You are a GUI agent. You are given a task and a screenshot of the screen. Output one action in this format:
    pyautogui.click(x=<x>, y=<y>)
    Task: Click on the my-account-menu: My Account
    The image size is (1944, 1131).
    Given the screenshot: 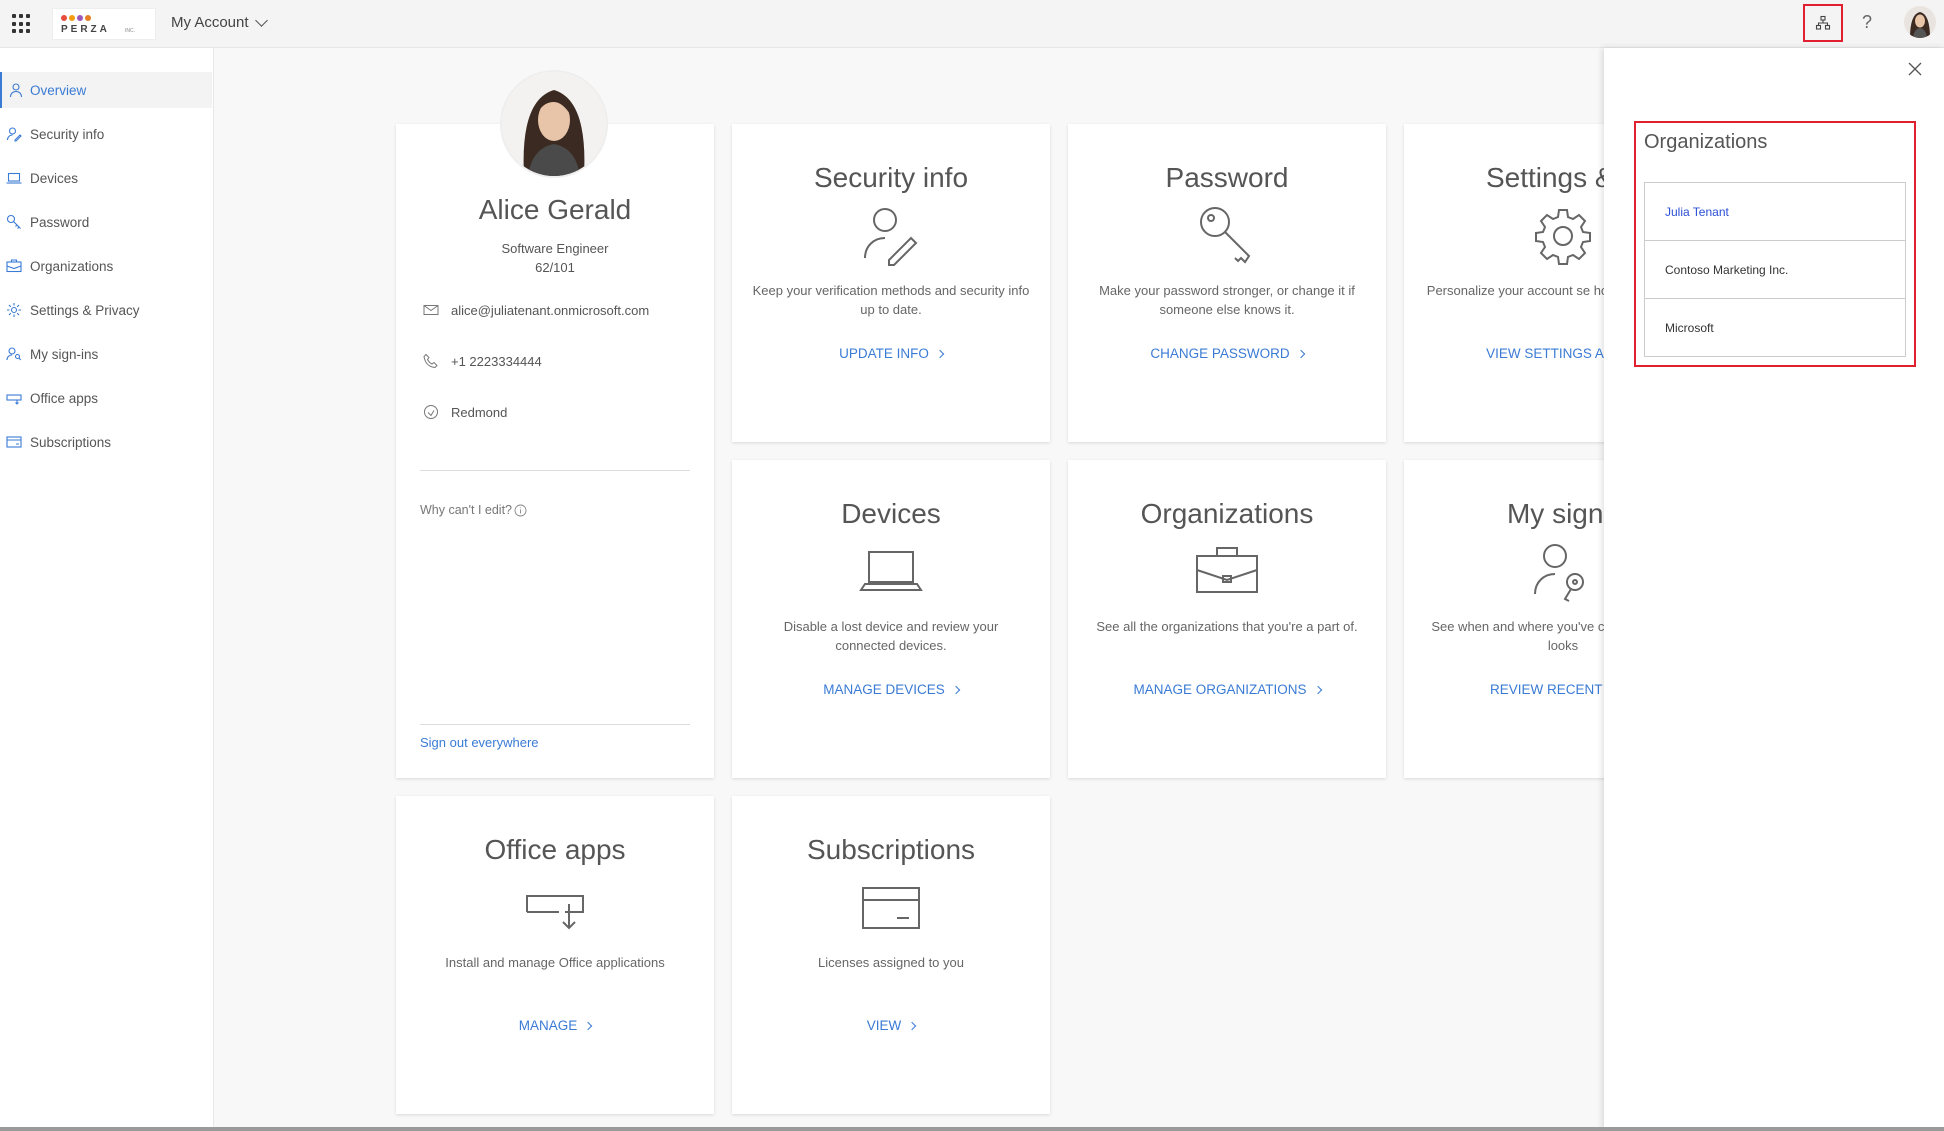 What is the action you would take?
    pyautogui.click(x=219, y=22)
    